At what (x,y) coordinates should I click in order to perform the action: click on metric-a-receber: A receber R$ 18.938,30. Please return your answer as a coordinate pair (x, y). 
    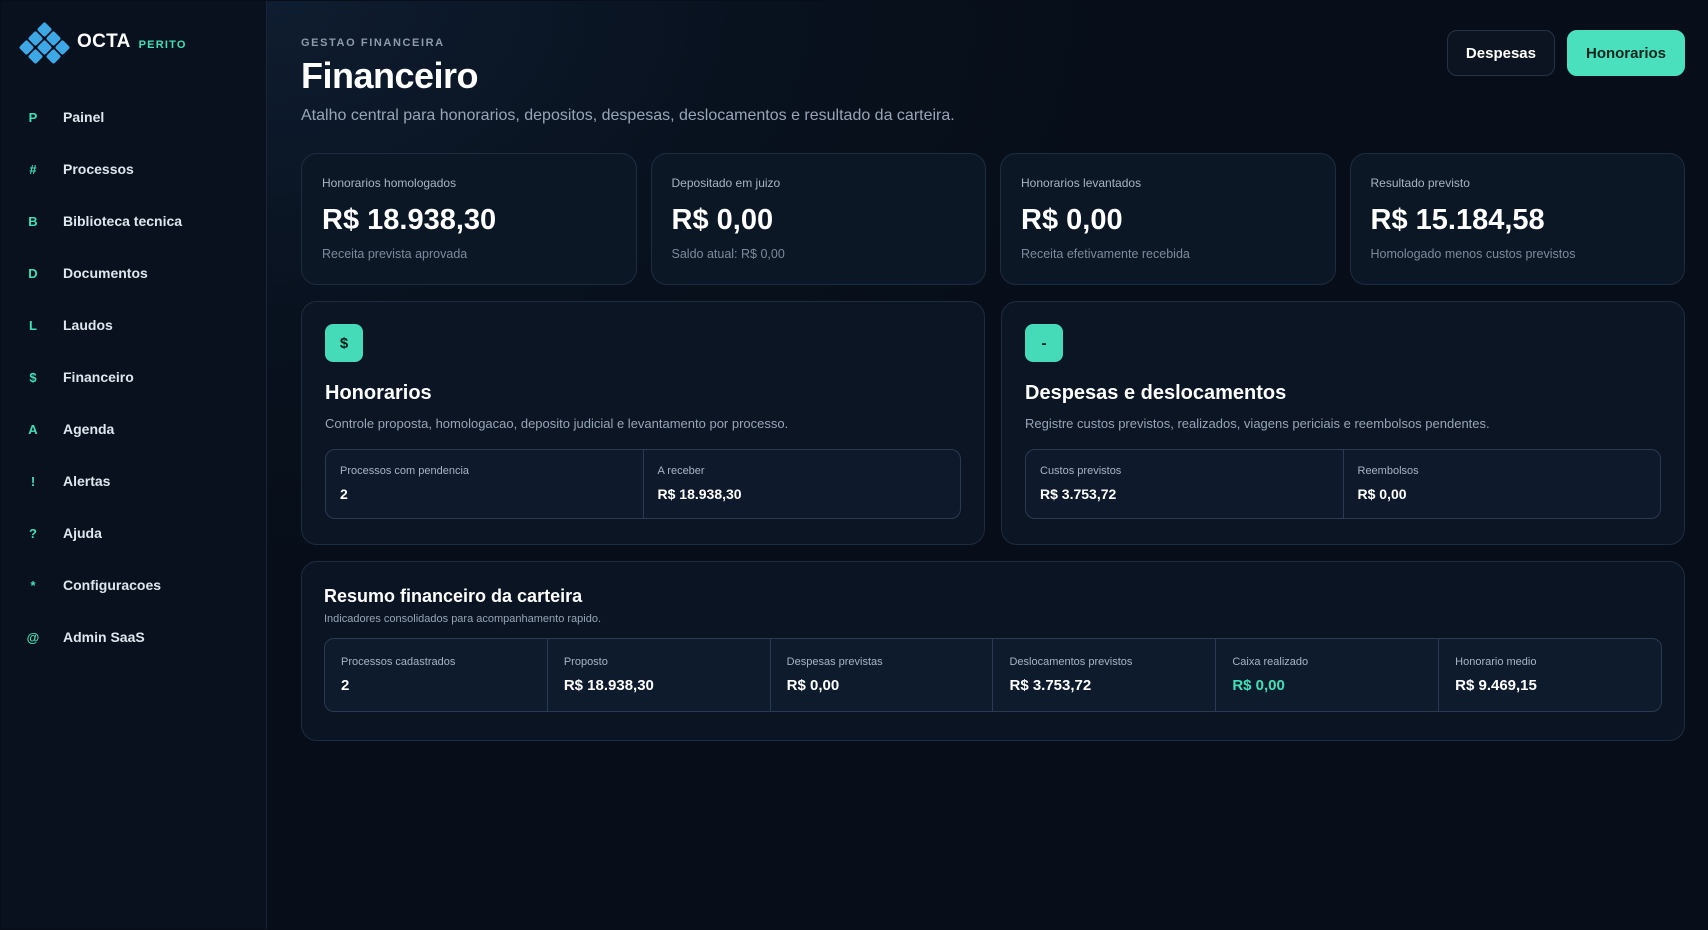
    Looking at the image, I should click on (801, 484).